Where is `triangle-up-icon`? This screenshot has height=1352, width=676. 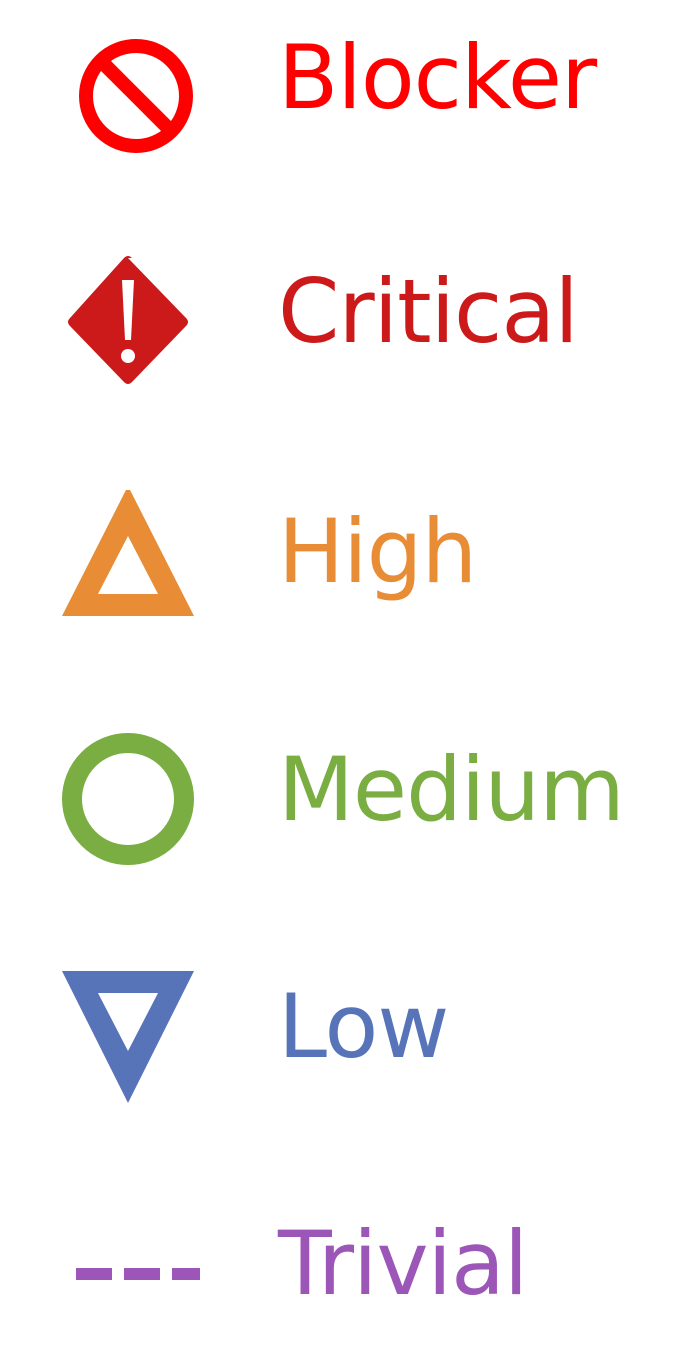
triangle-up-icon is located at coordinates (128, 560).